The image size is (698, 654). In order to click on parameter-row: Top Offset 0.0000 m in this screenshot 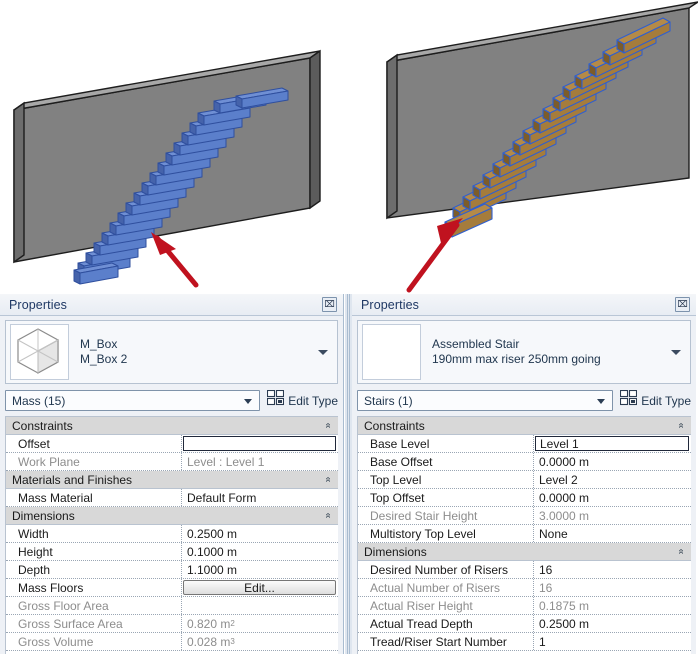, I will do `click(524, 498)`.